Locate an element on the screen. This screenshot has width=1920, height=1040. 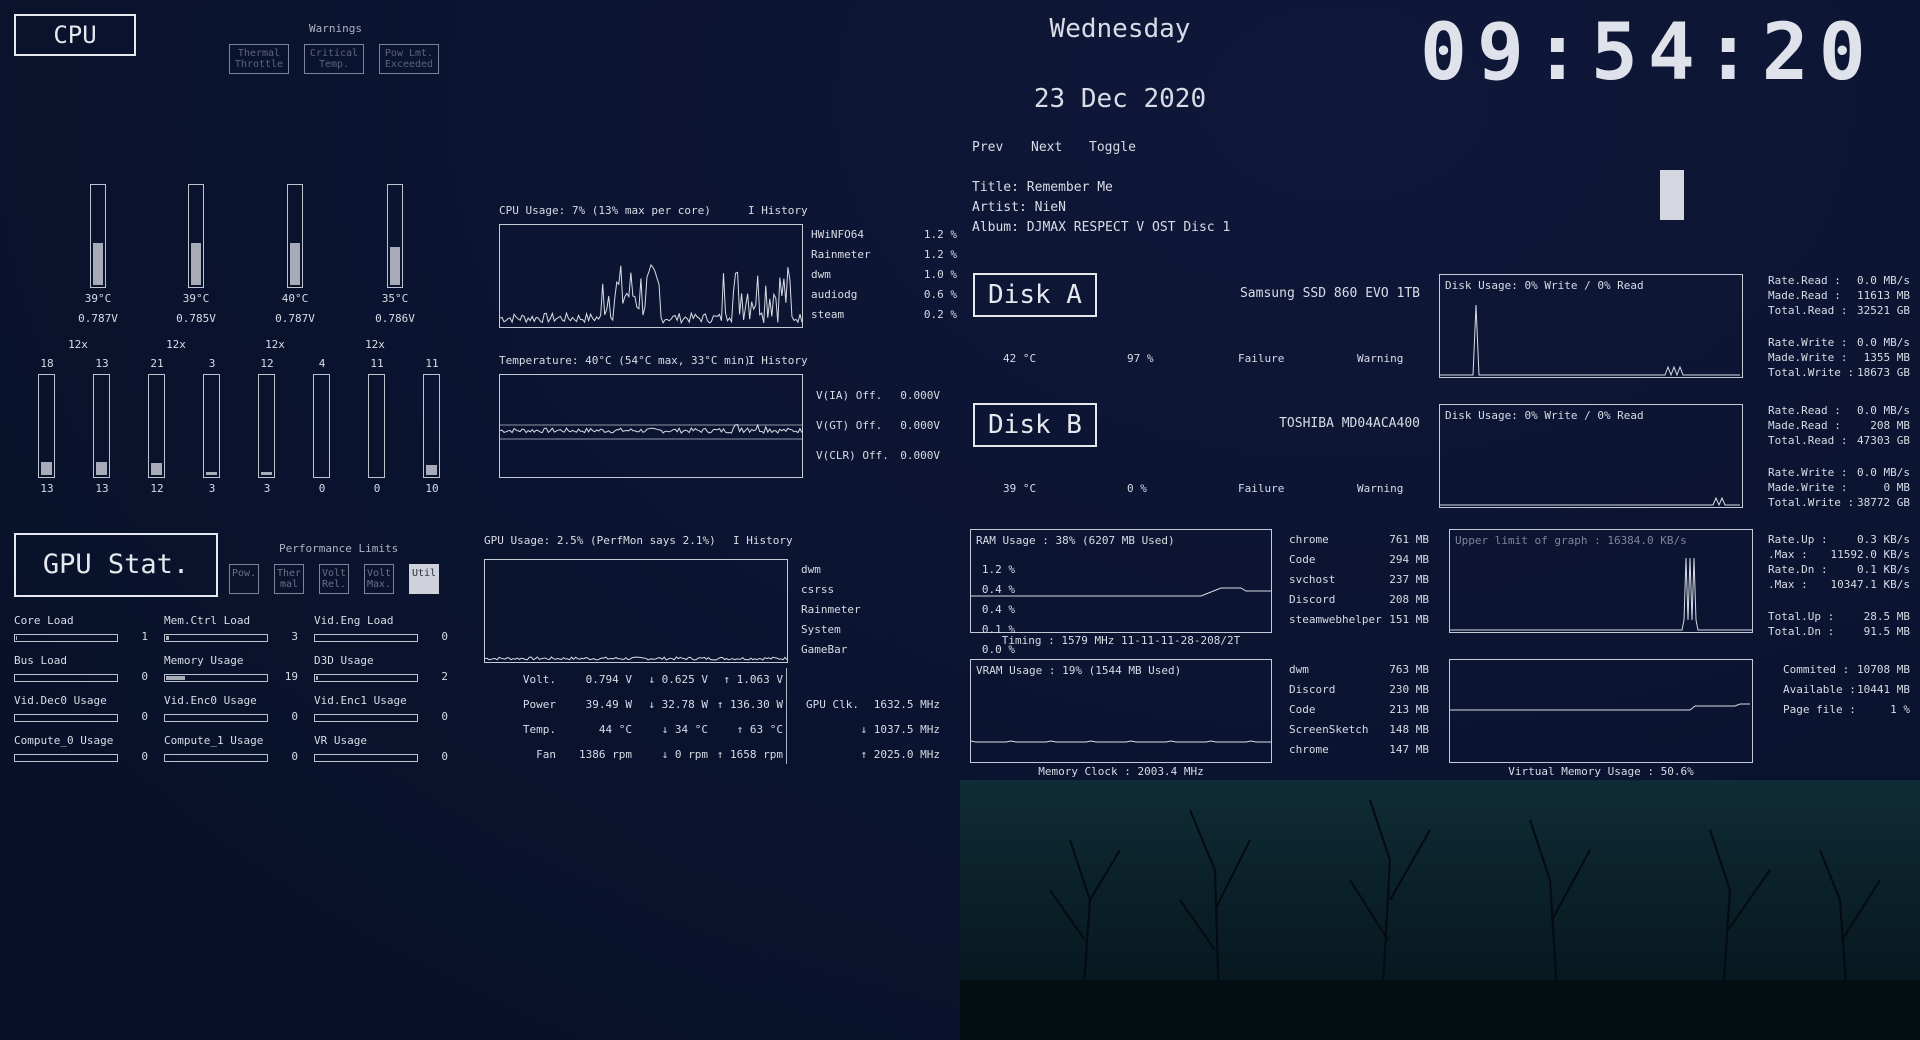
virtual-memory-stat-value: 1 % is located at coordinates (1900, 709).